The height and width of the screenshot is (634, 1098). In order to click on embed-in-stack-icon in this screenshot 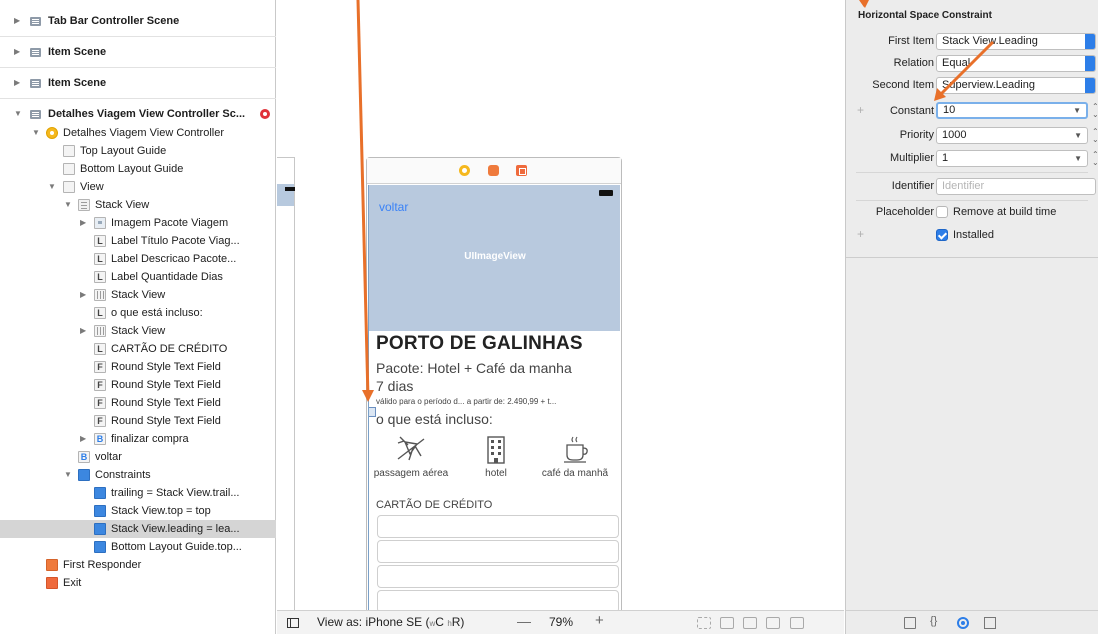, I will do `click(727, 623)`.